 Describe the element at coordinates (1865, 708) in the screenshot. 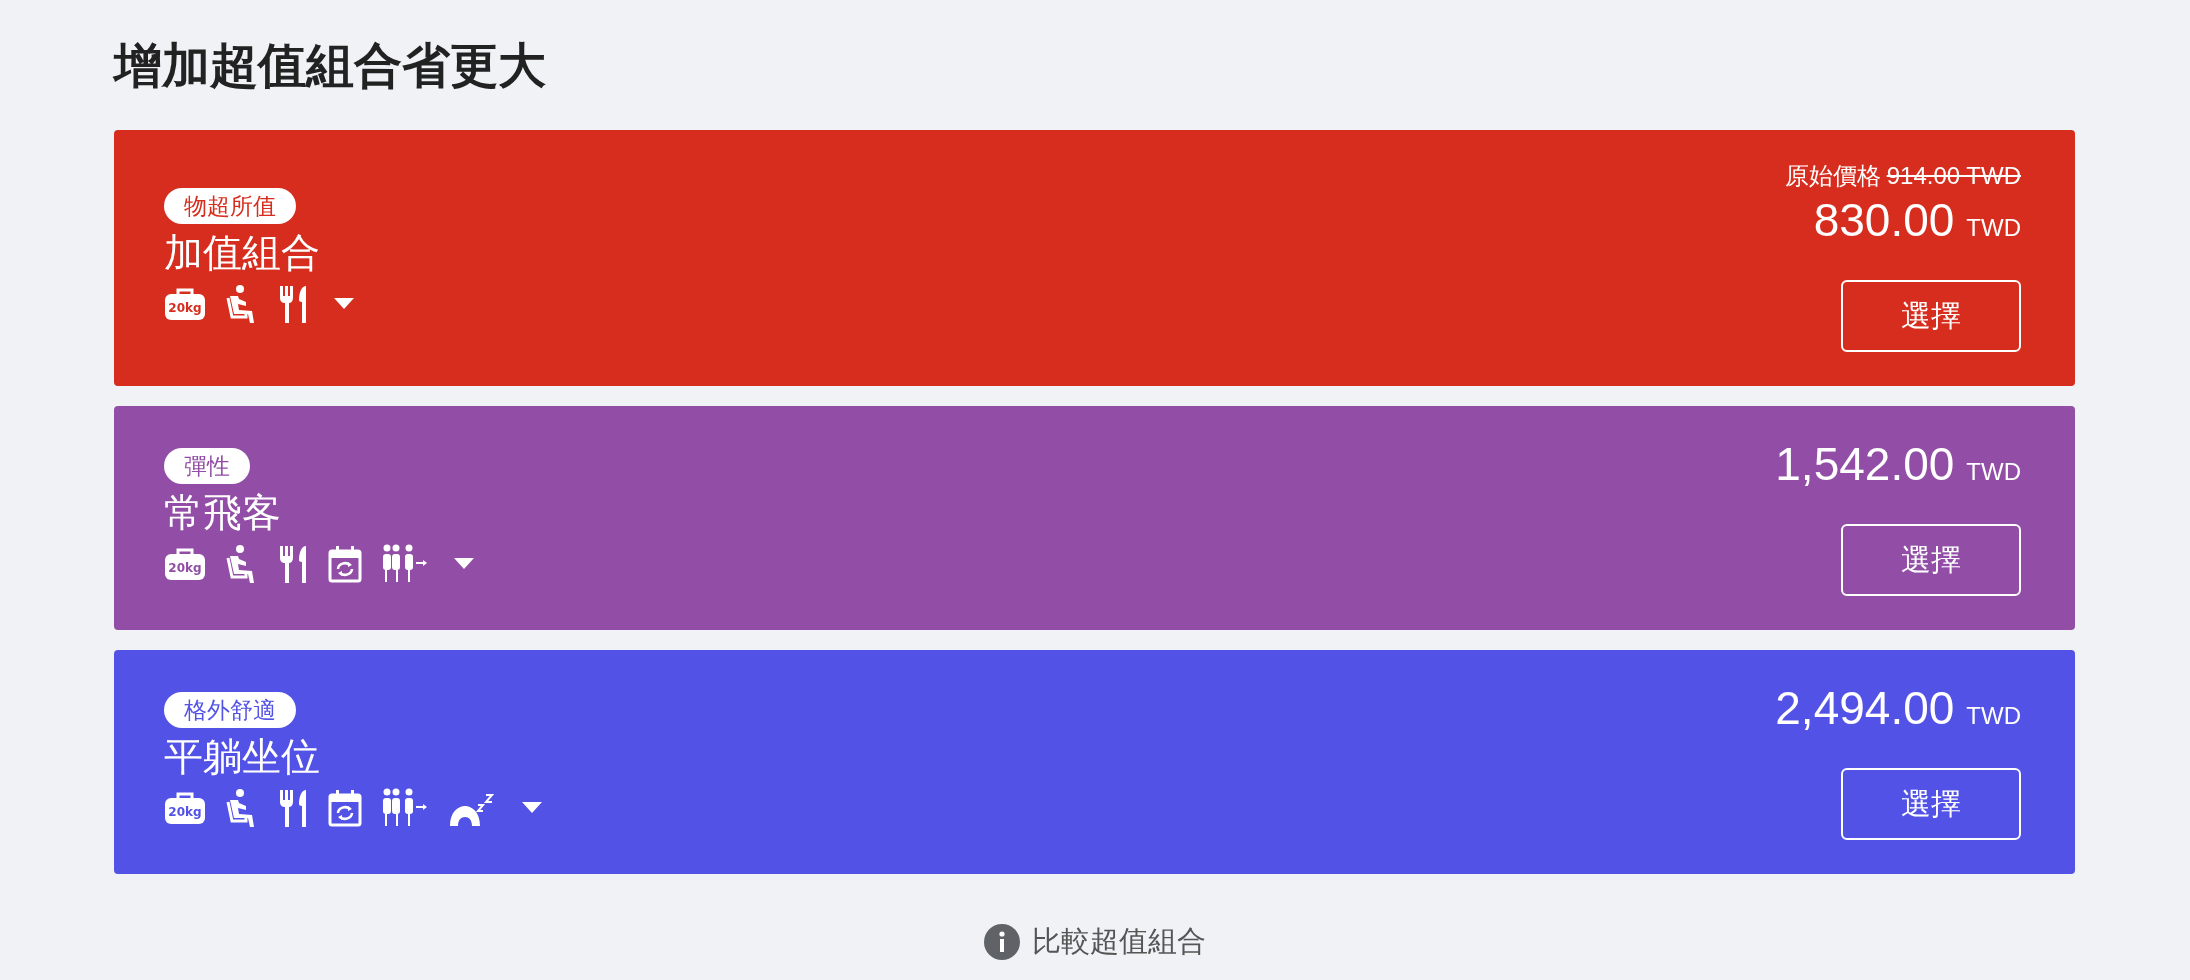

I see `price: 2,494.00` at that location.